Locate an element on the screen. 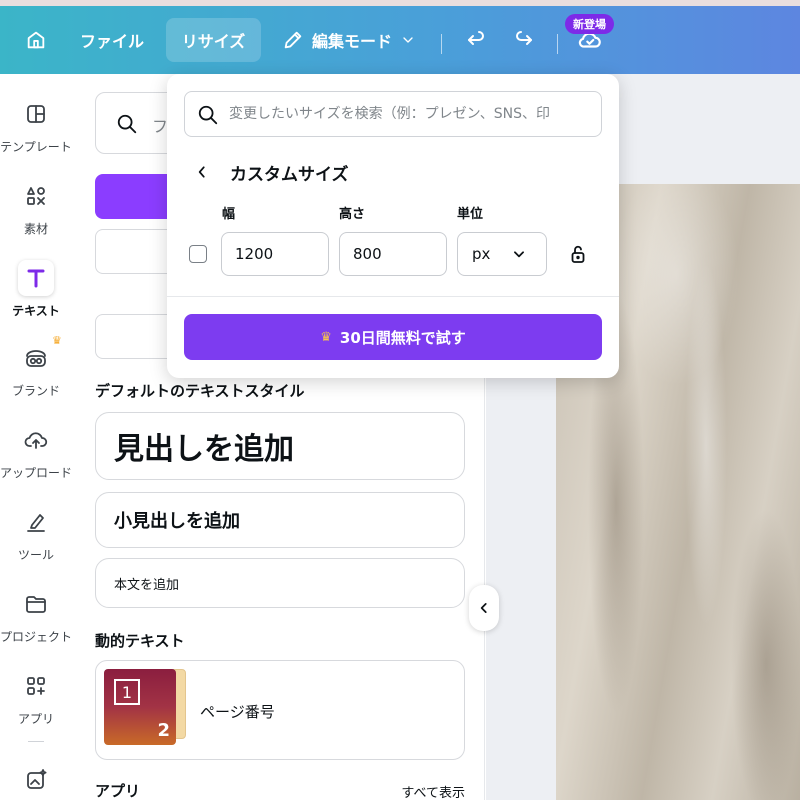 The height and width of the screenshot is (800, 800). sidebar-item-label: ブランド is located at coordinates (35, 391).